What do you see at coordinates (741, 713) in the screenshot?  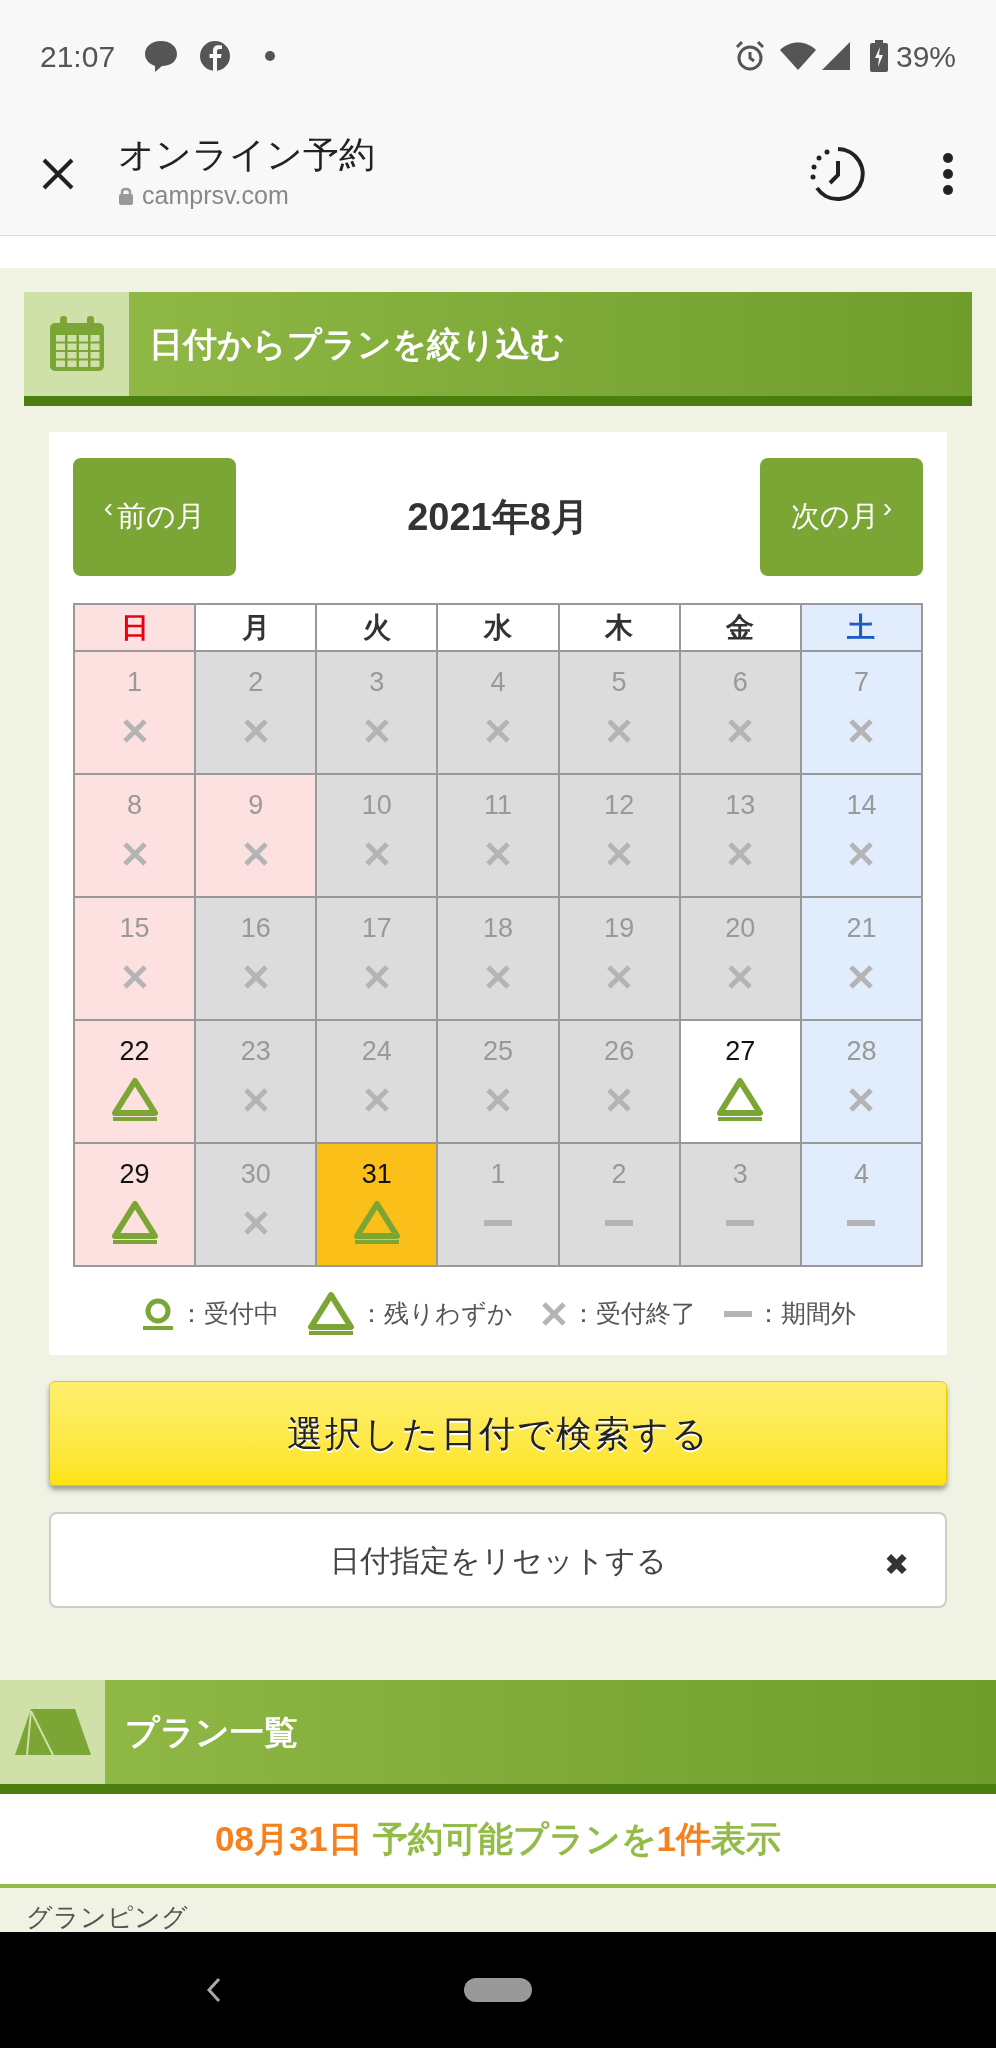 I see `calendar-day: 6` at bounding box center [741, 713].